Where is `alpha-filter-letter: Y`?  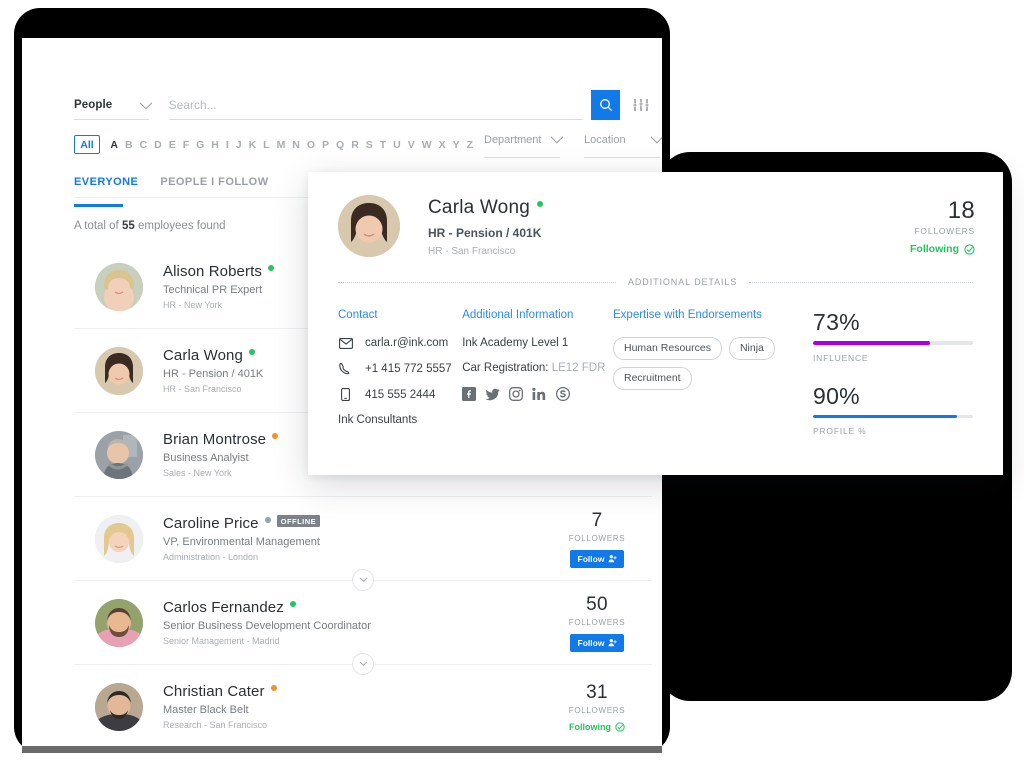 alpha-filter-letter: Y is located at coordinates (456, 145).